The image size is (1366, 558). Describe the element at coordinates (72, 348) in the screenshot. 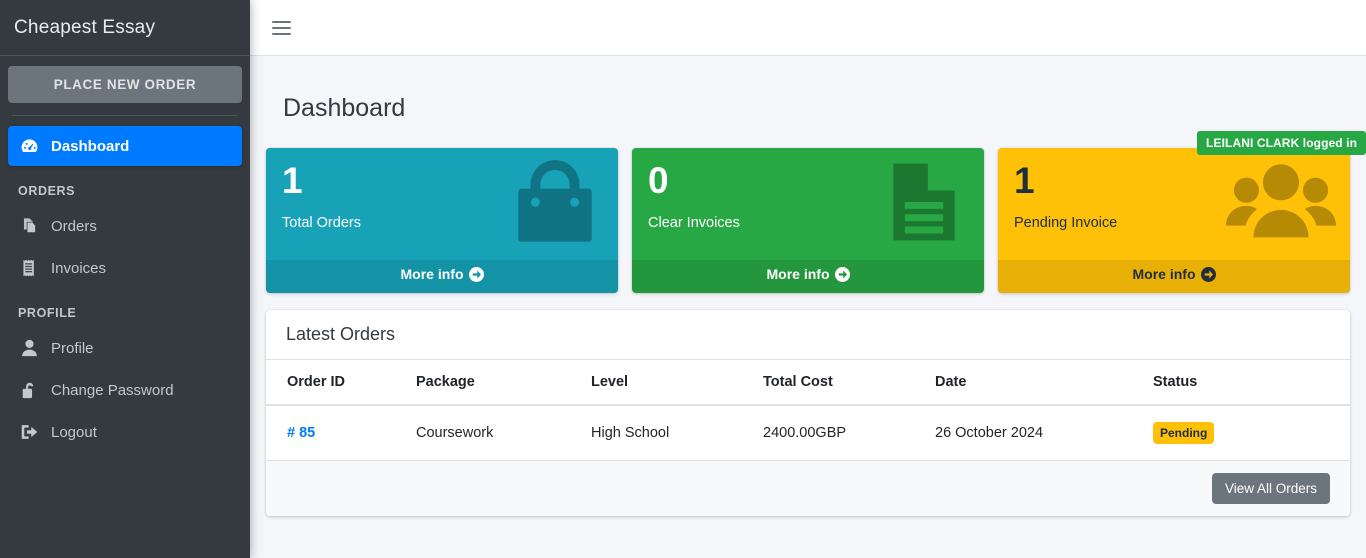

I see `sidebar-item-label: Profile` at that location.